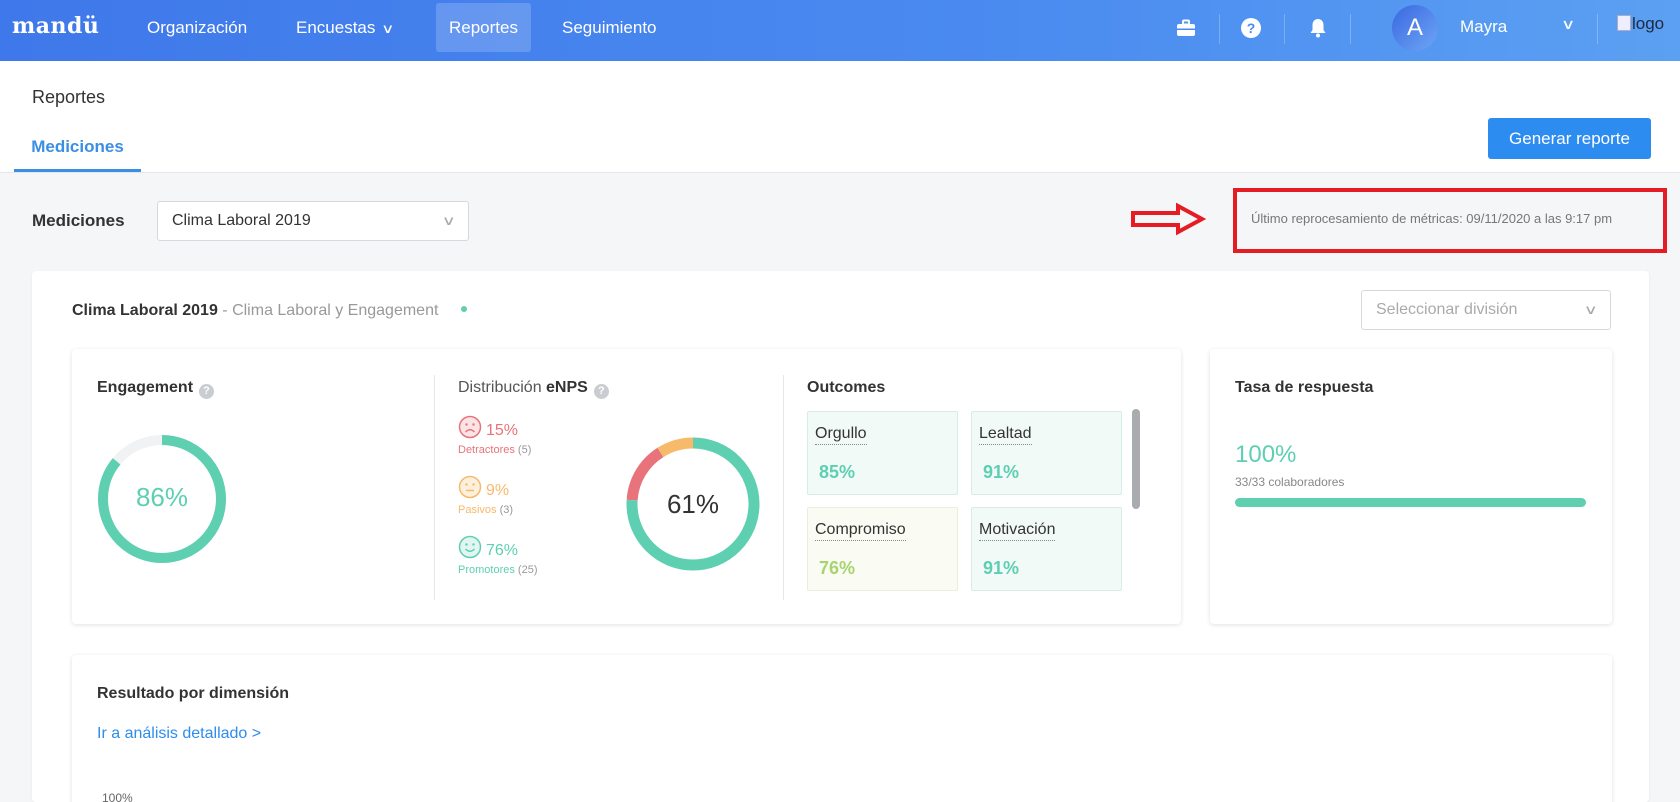 The height and width of the screenshot is (802, 1680). I want to click on user-name: Mayra, so click(1483, 27).